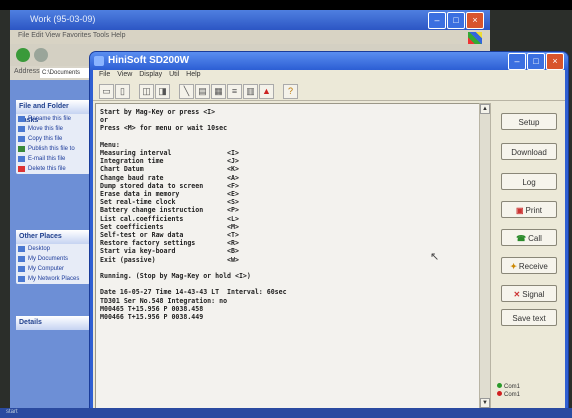 The image size is (572, 418). What do you see at coordinates (521, 238) in the screenshot?
I see `call-icon: ☎` at bounding box center [521, 238].